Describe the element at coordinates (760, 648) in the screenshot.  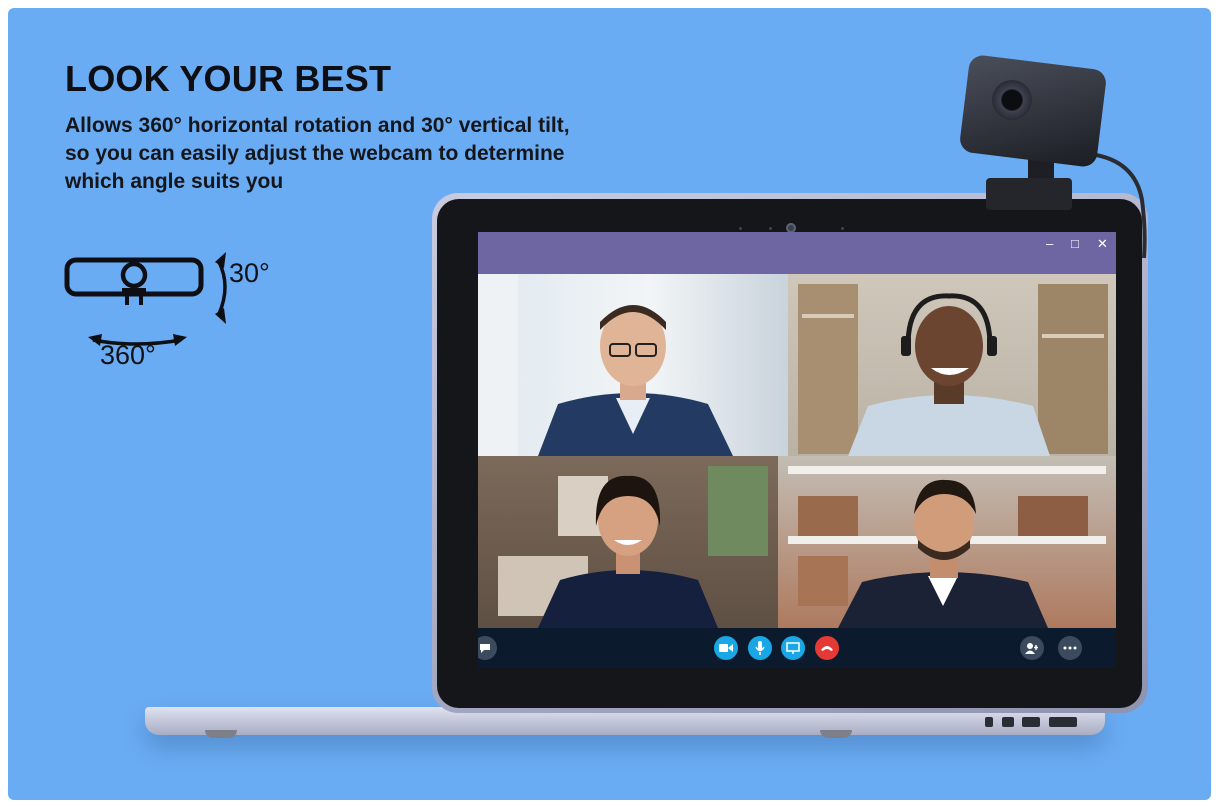
I see `mic-icon` at that location.